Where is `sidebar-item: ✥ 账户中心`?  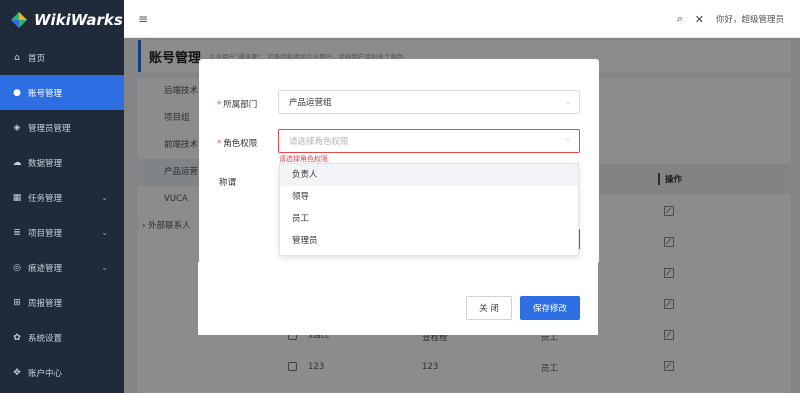
sidebar-item: ✥ 账户中心 is located at coordinates (62, 372).